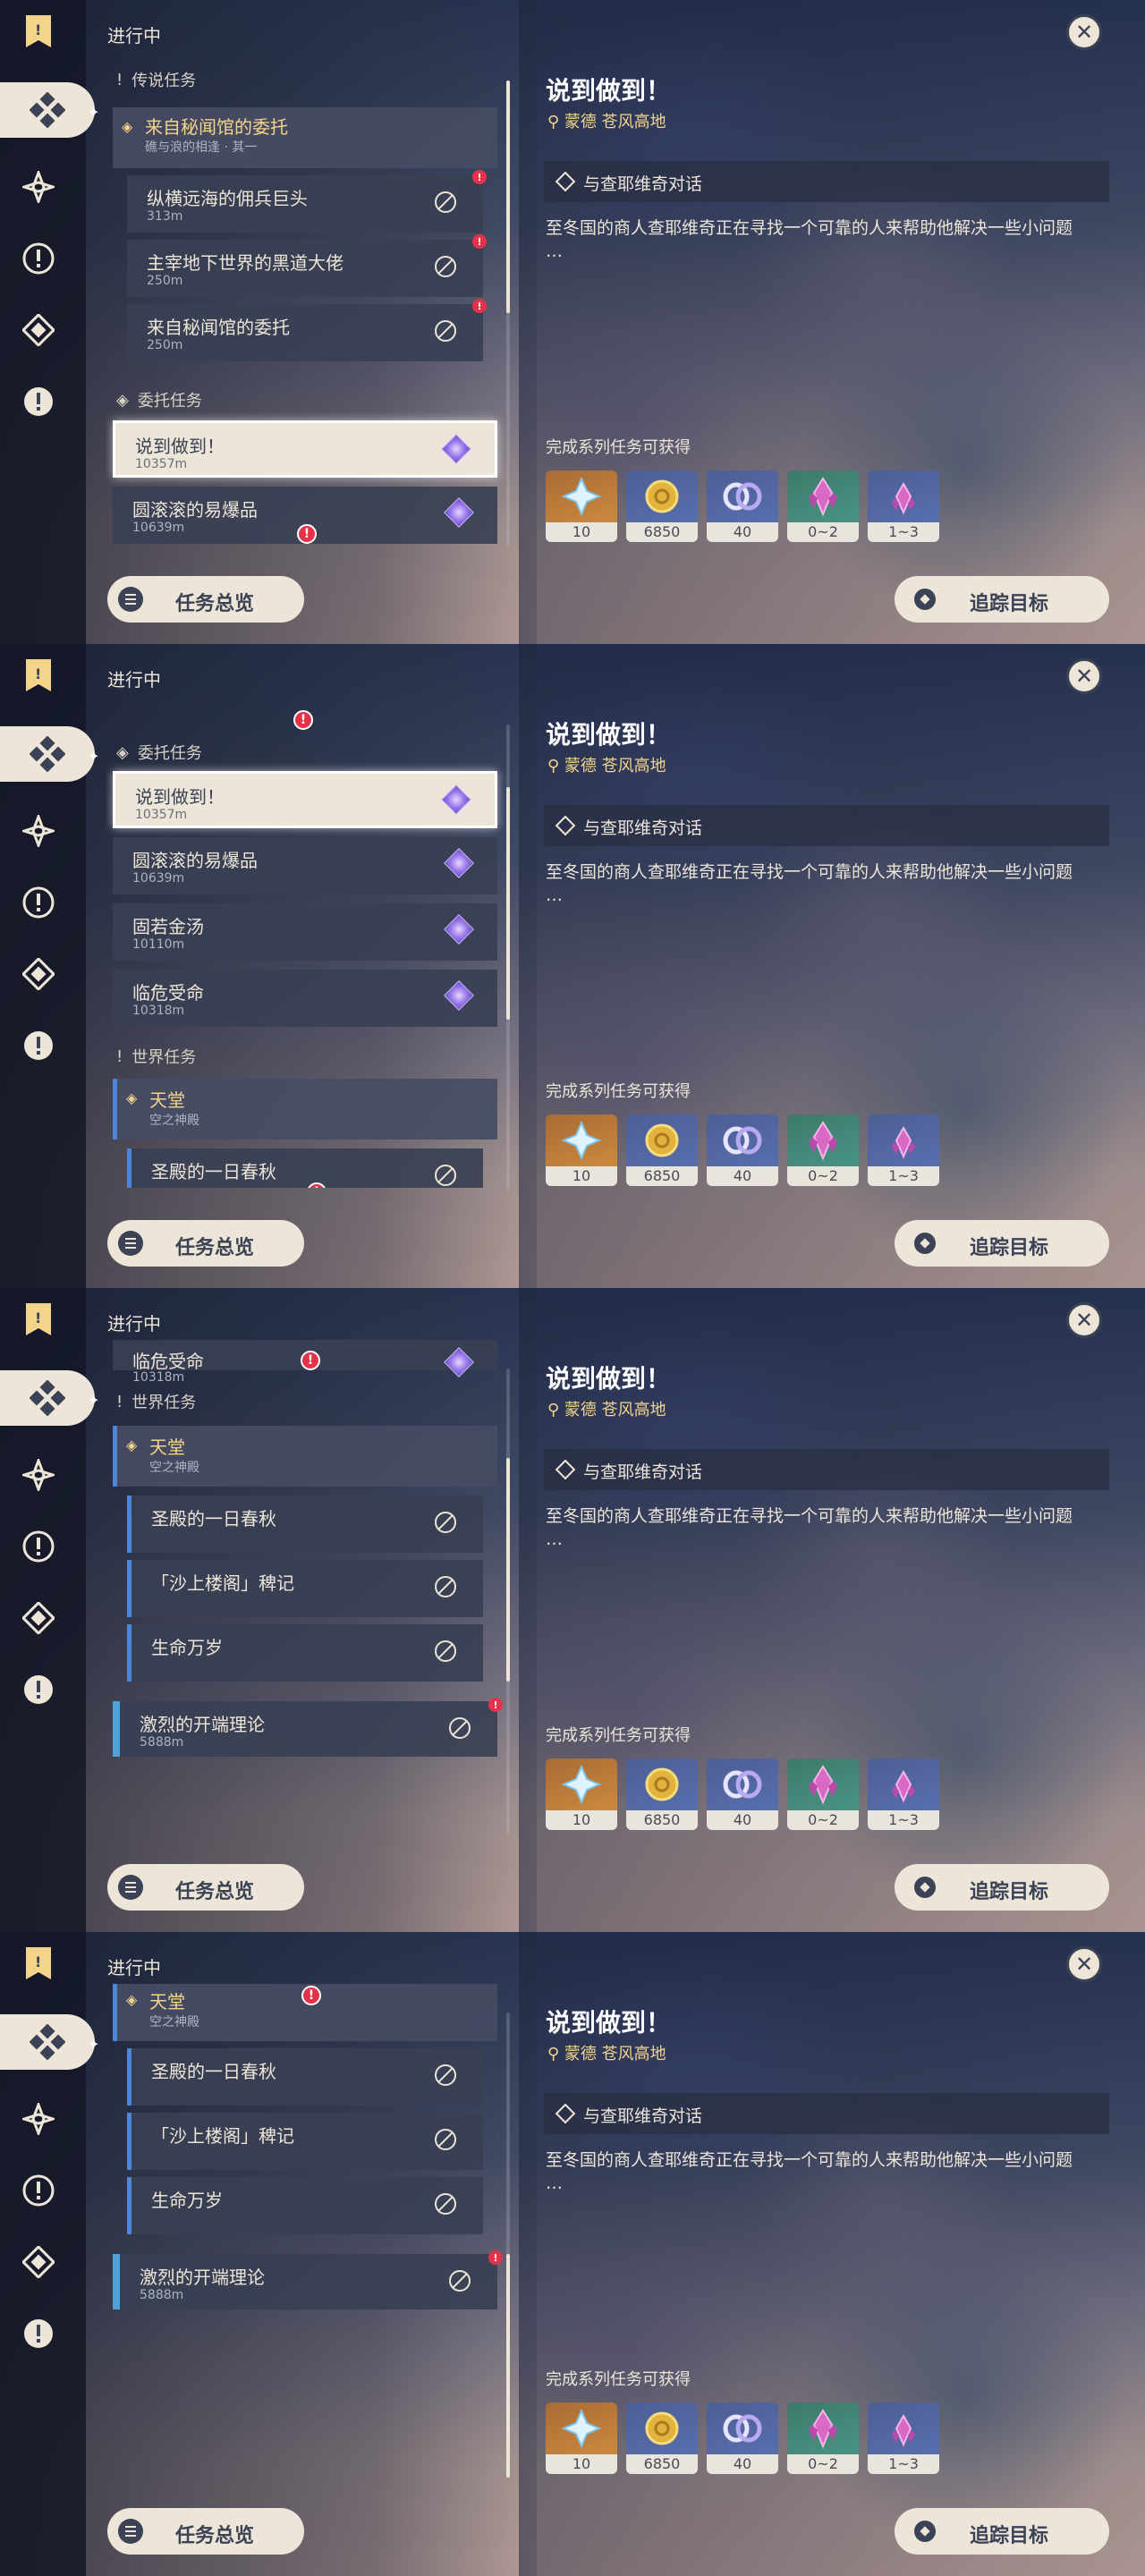 This screenshot has width=1145, height=2576. What do you see at coordinates (618, 1735) in the screenshot?
I see `rewards-title: 完成系列任务可获得` at bounding box center [618, 1735].